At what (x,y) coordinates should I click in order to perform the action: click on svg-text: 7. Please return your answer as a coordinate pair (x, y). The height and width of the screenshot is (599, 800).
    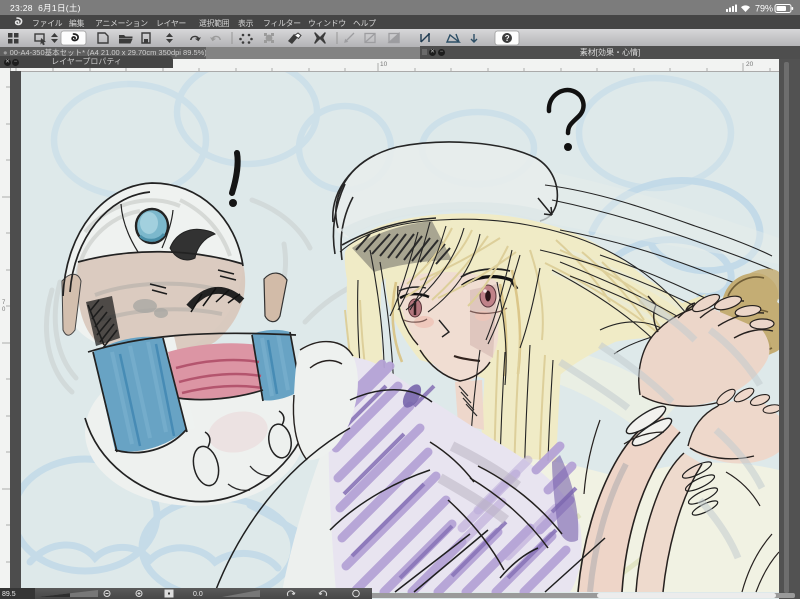
    Looking at the image, I should click on (4, 303).